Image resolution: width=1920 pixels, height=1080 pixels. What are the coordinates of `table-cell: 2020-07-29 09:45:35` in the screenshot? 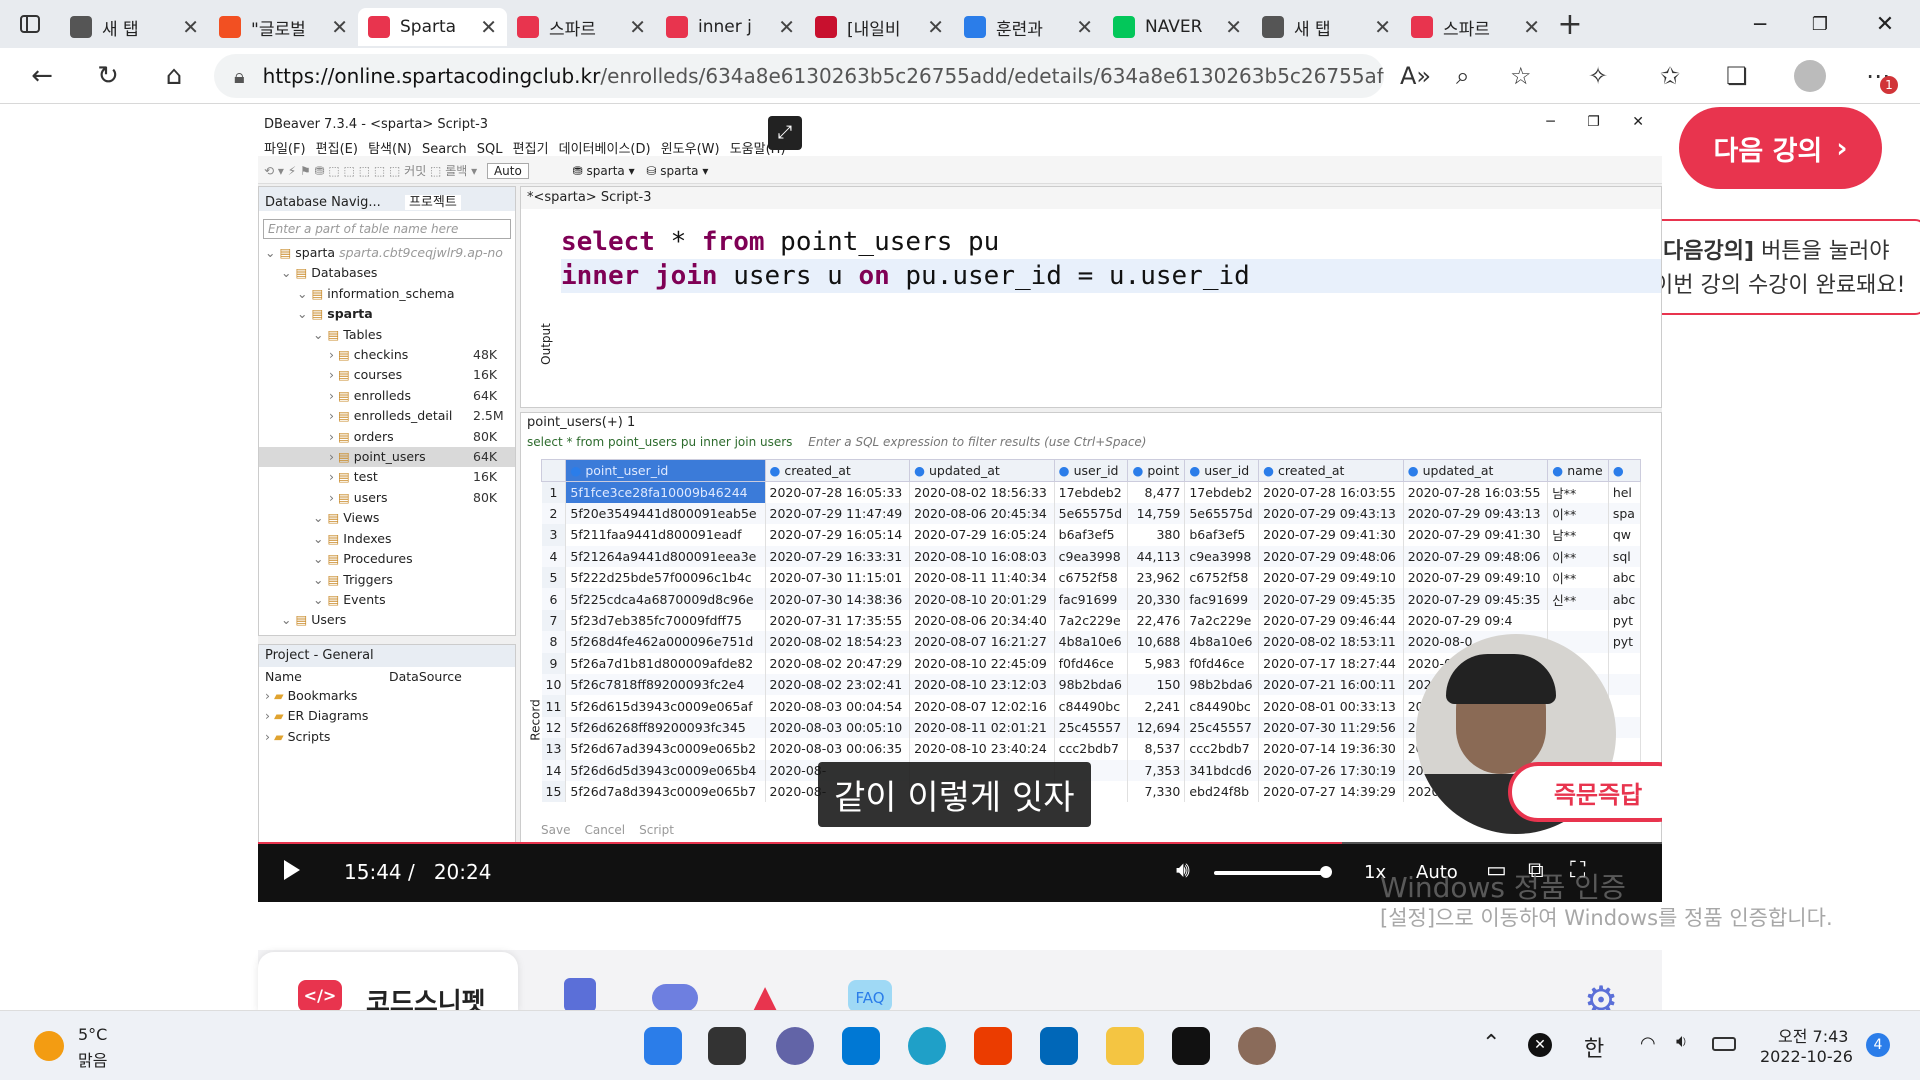 It's located at (1476, 599).